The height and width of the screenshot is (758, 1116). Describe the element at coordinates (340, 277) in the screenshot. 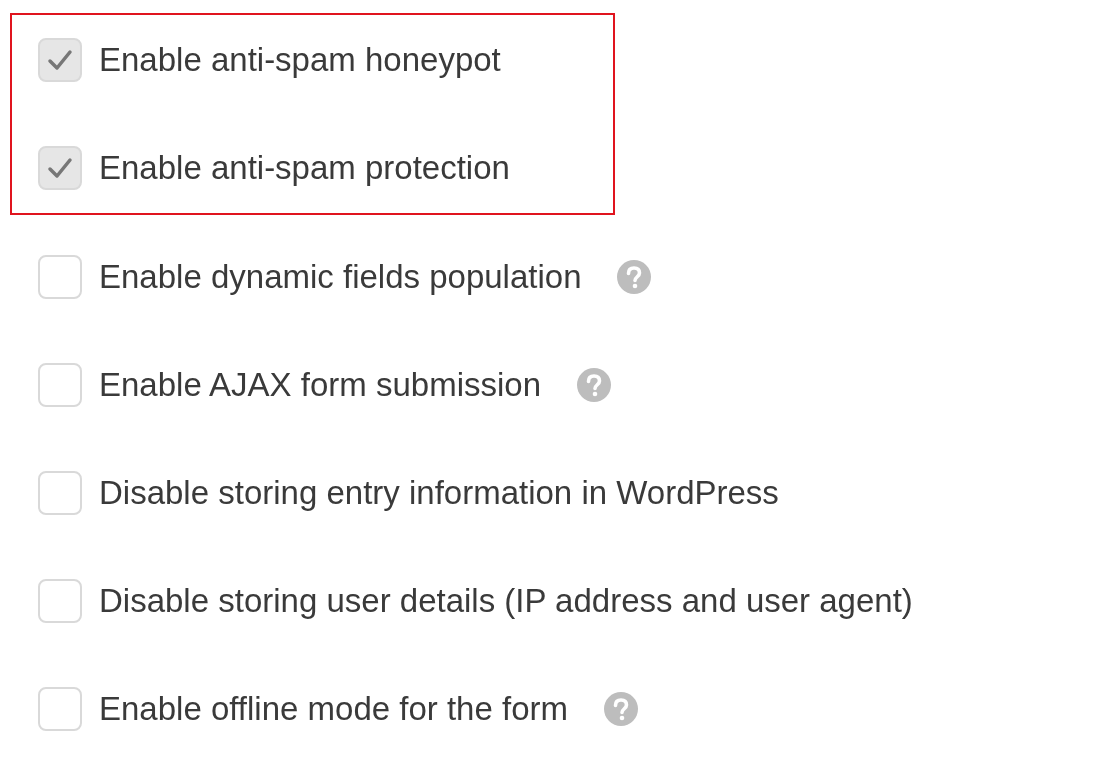

I see `option-label: Enable dynamic fields population` at that location.